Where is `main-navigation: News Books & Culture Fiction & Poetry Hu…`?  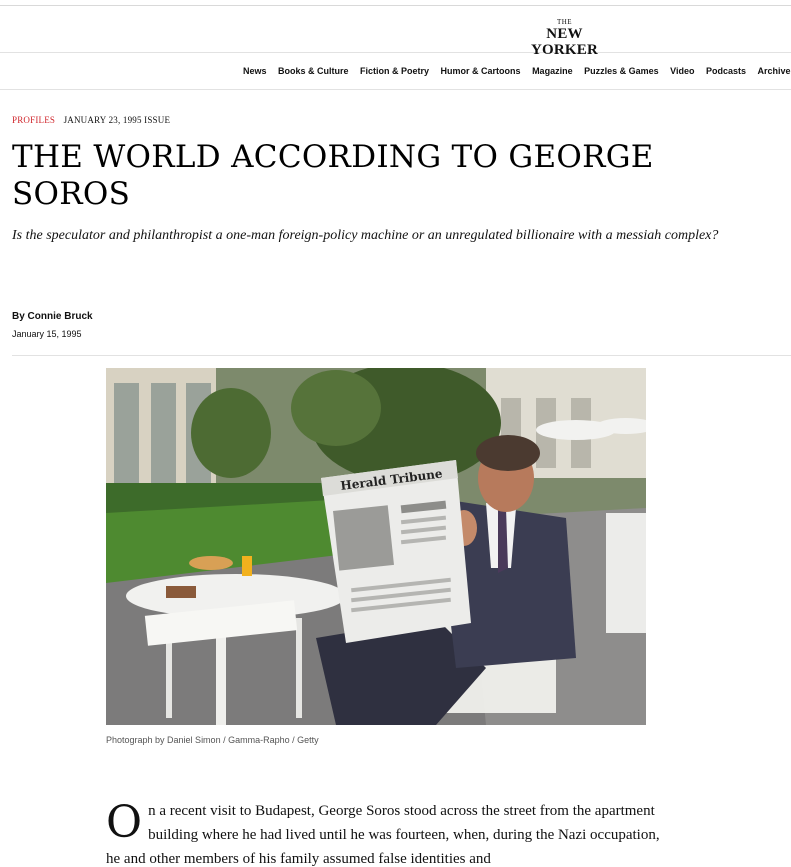 main-navigation: News Books & Culture Fiction & Poetry Hu… is located at coordinates (395, 72).